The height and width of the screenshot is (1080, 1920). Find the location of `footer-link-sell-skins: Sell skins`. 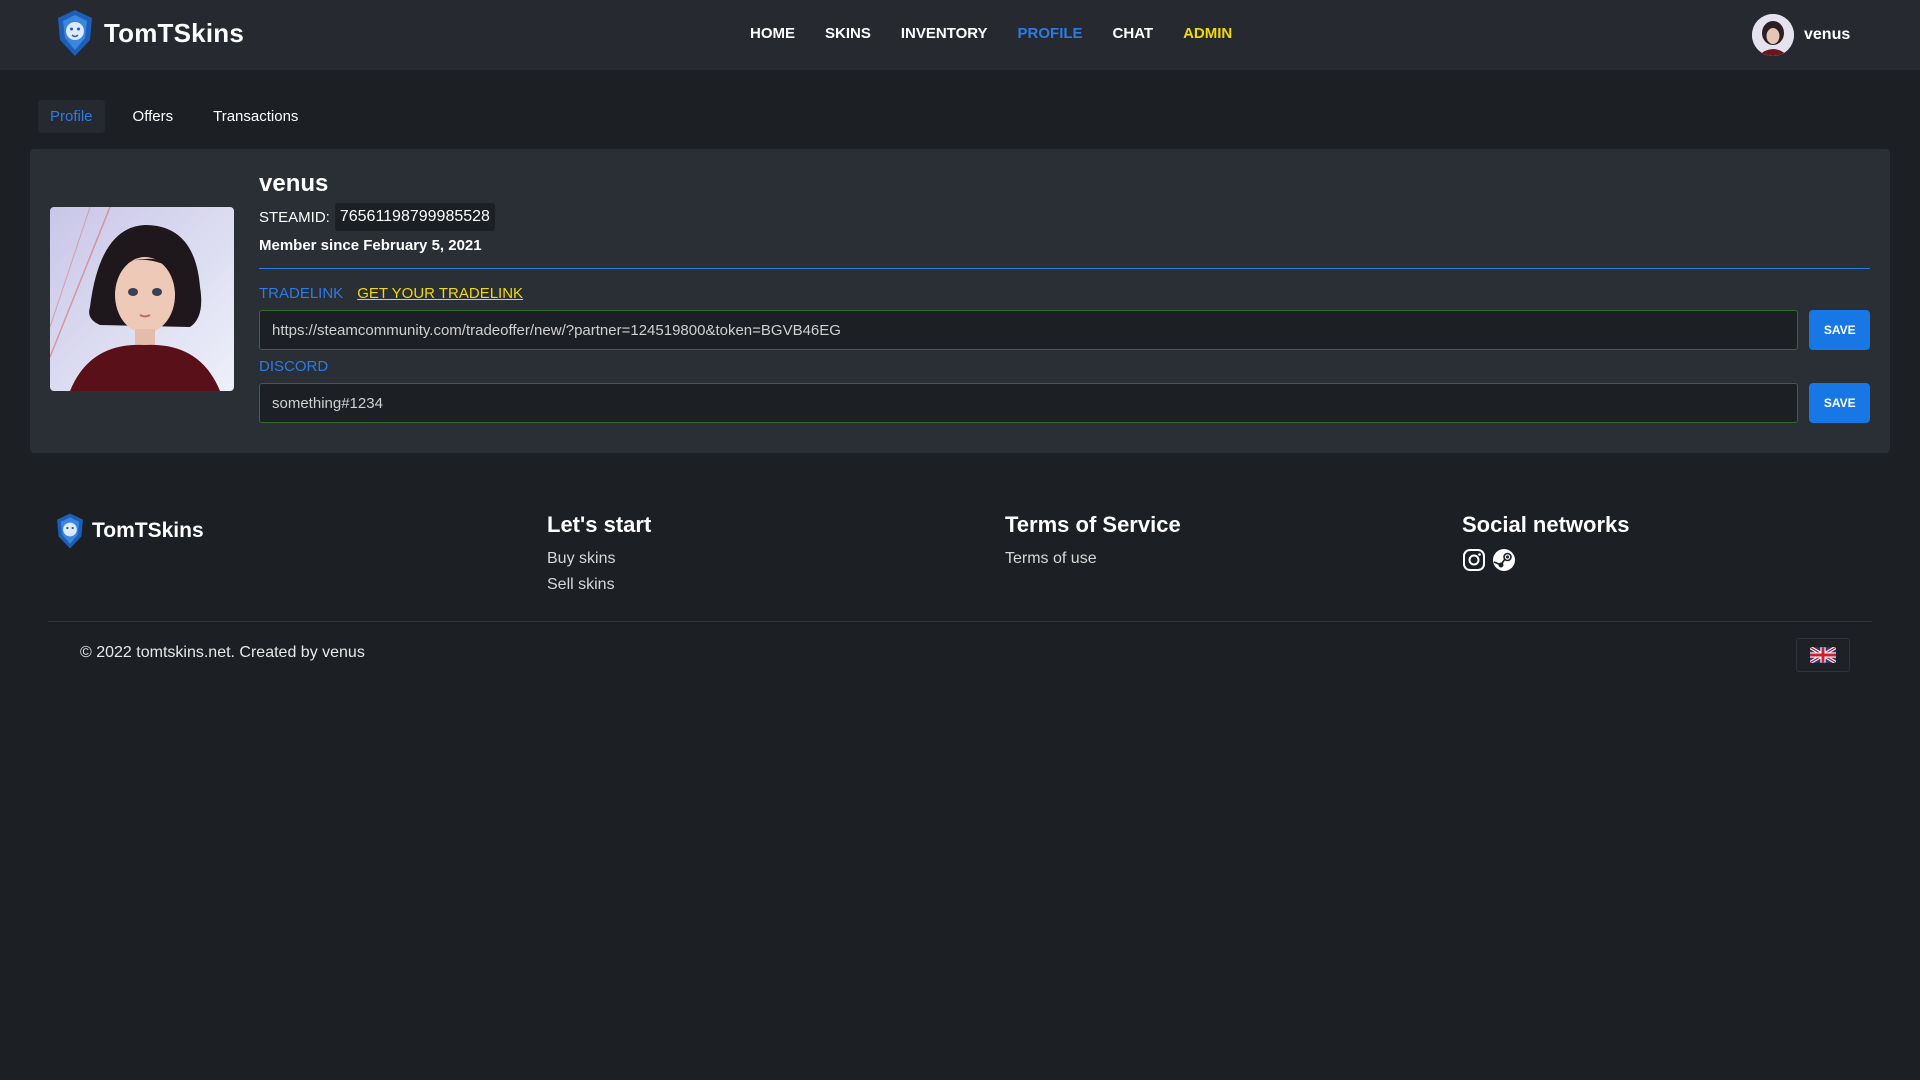

footer-link-sell-skins: Sell skins is located at coordinates (599, 585).